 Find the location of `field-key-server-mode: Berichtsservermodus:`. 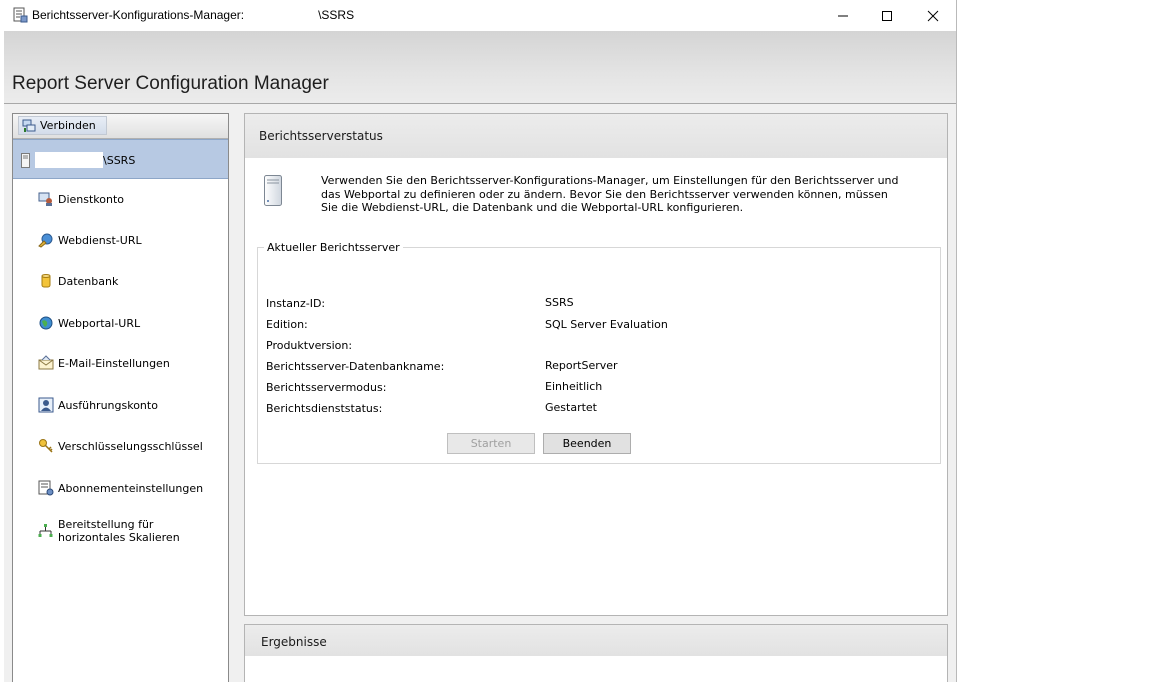

field-key-server-mode: Berichtsservermodus: is located at coordinates (326, 387).